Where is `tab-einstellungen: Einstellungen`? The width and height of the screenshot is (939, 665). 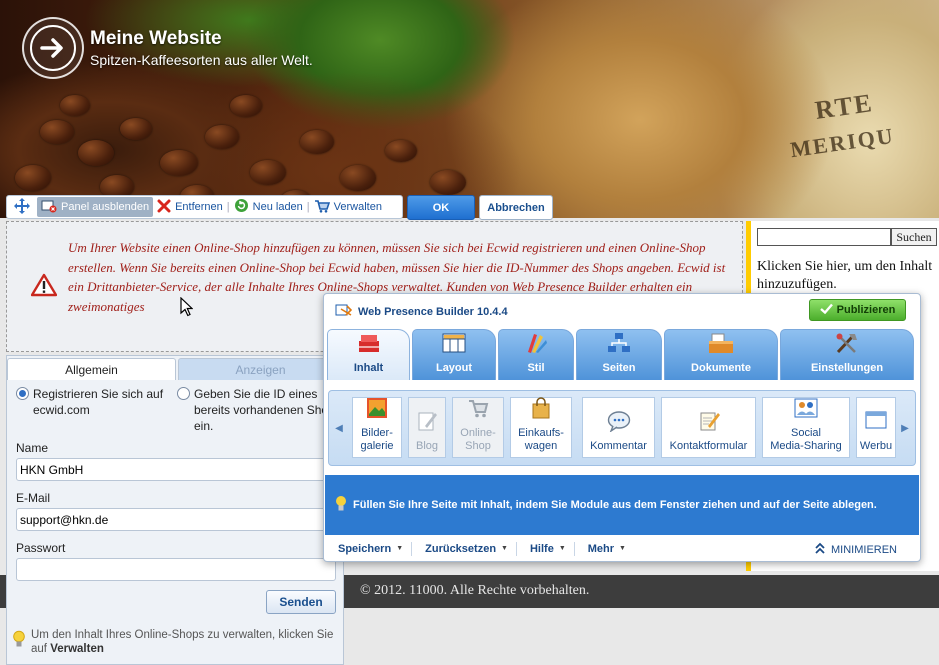
tab-einstellungen: Einstellungen is located at coordinates (847, 354).